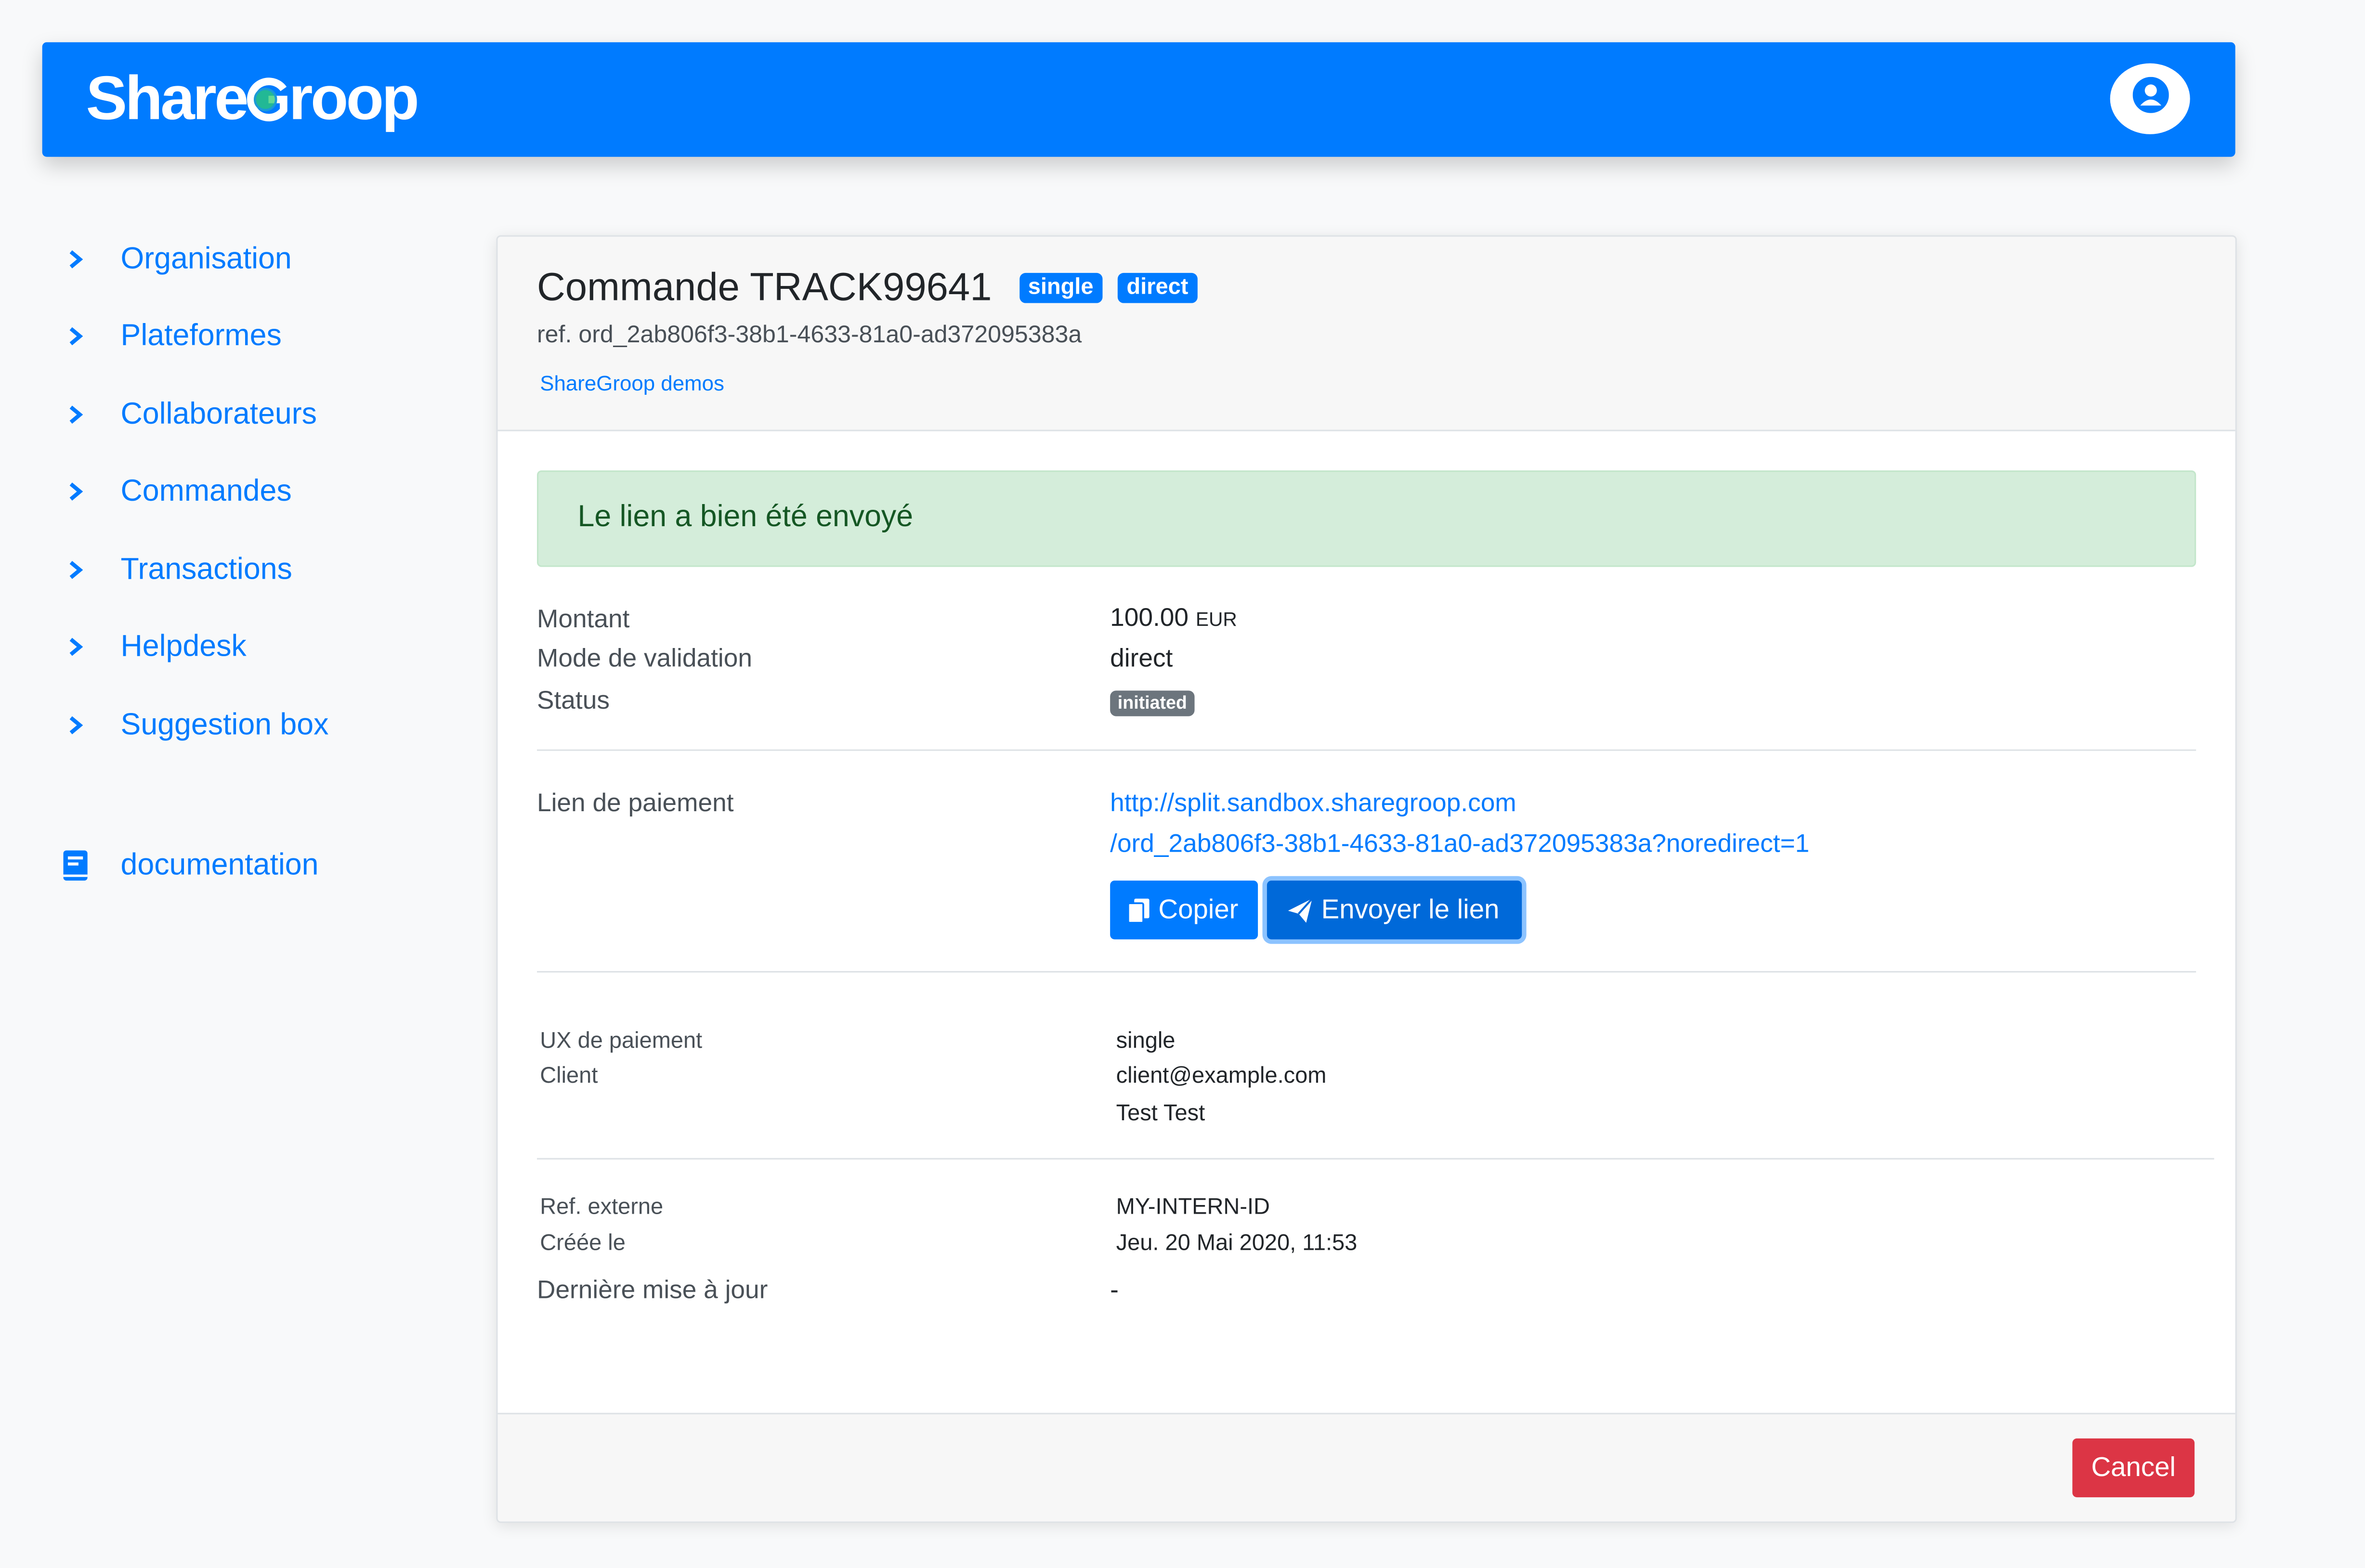 This screenshot has width=2365, height=1568. What do you see at coordinates (206, 569) in the screenshot?
I see `sidebar-item-label: Transactions` at bounding box center [206, 569].